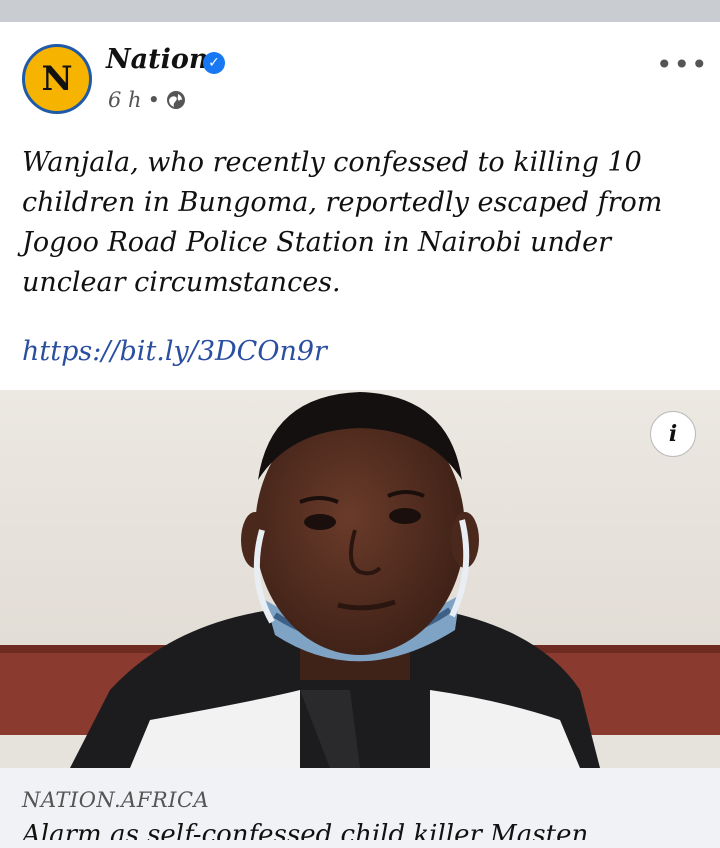 The width and height of the screenshot is (720, 848). I want to click on post-link: https://bit.ly/3DCOn9r, so click(174, 351).